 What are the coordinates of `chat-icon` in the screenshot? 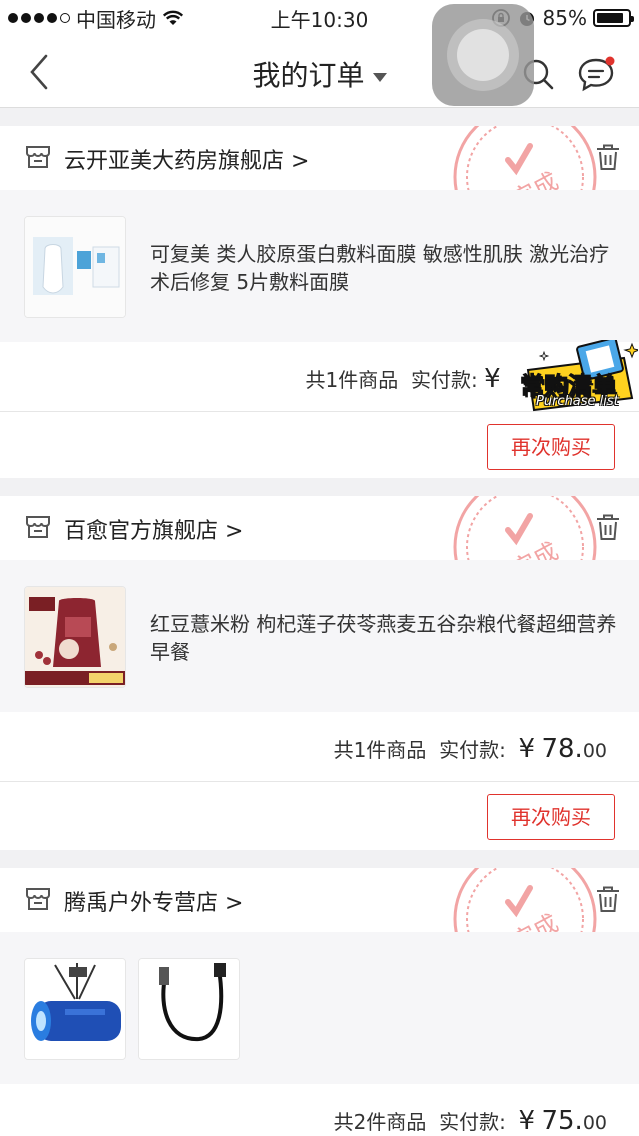 It's located at (596, 74).